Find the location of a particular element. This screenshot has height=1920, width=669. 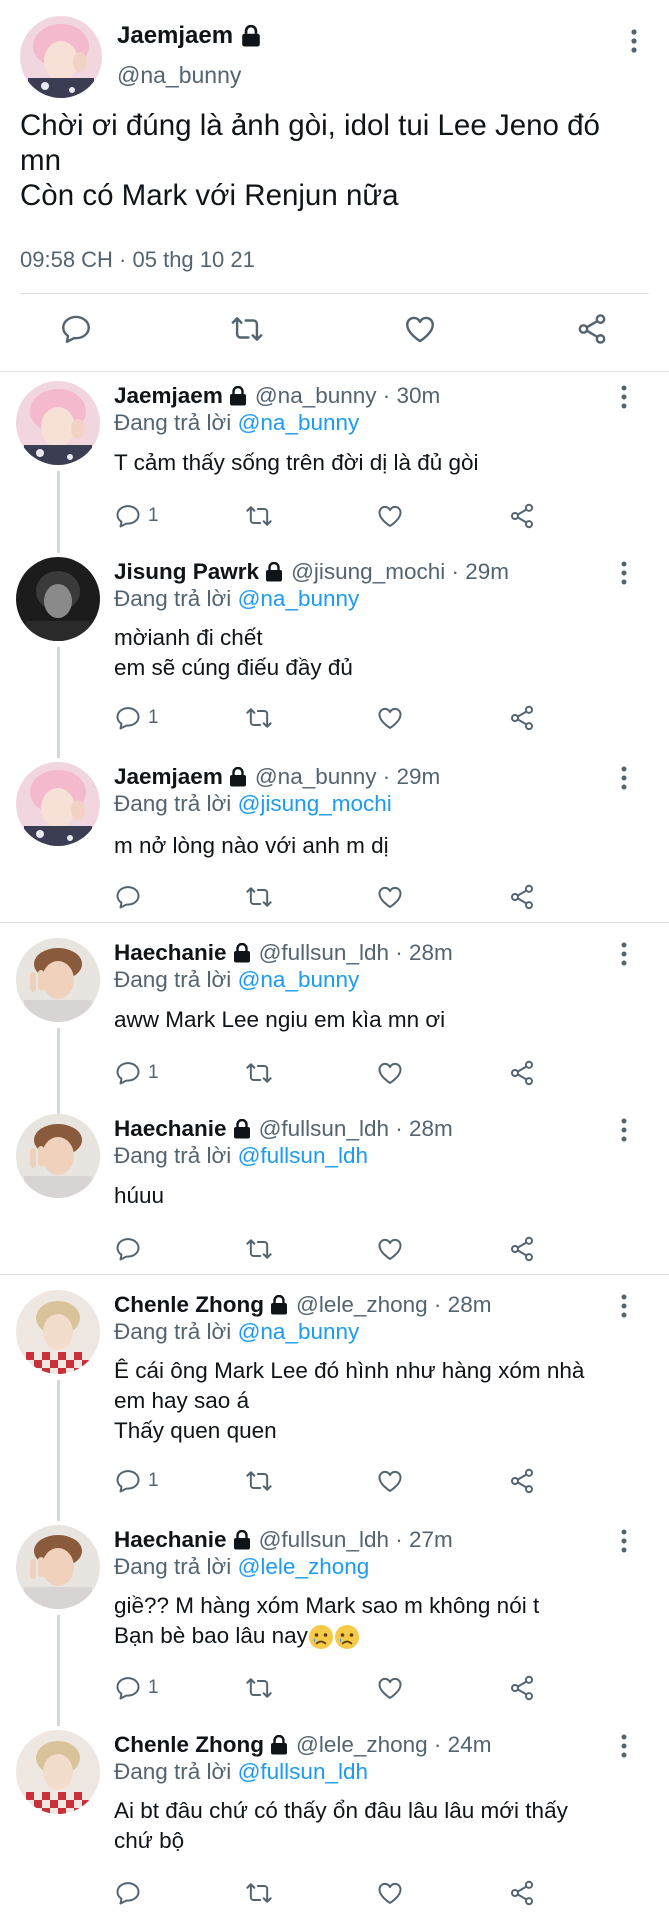

mention-link: @lele_zhong is located at coordinates (304, 1566).